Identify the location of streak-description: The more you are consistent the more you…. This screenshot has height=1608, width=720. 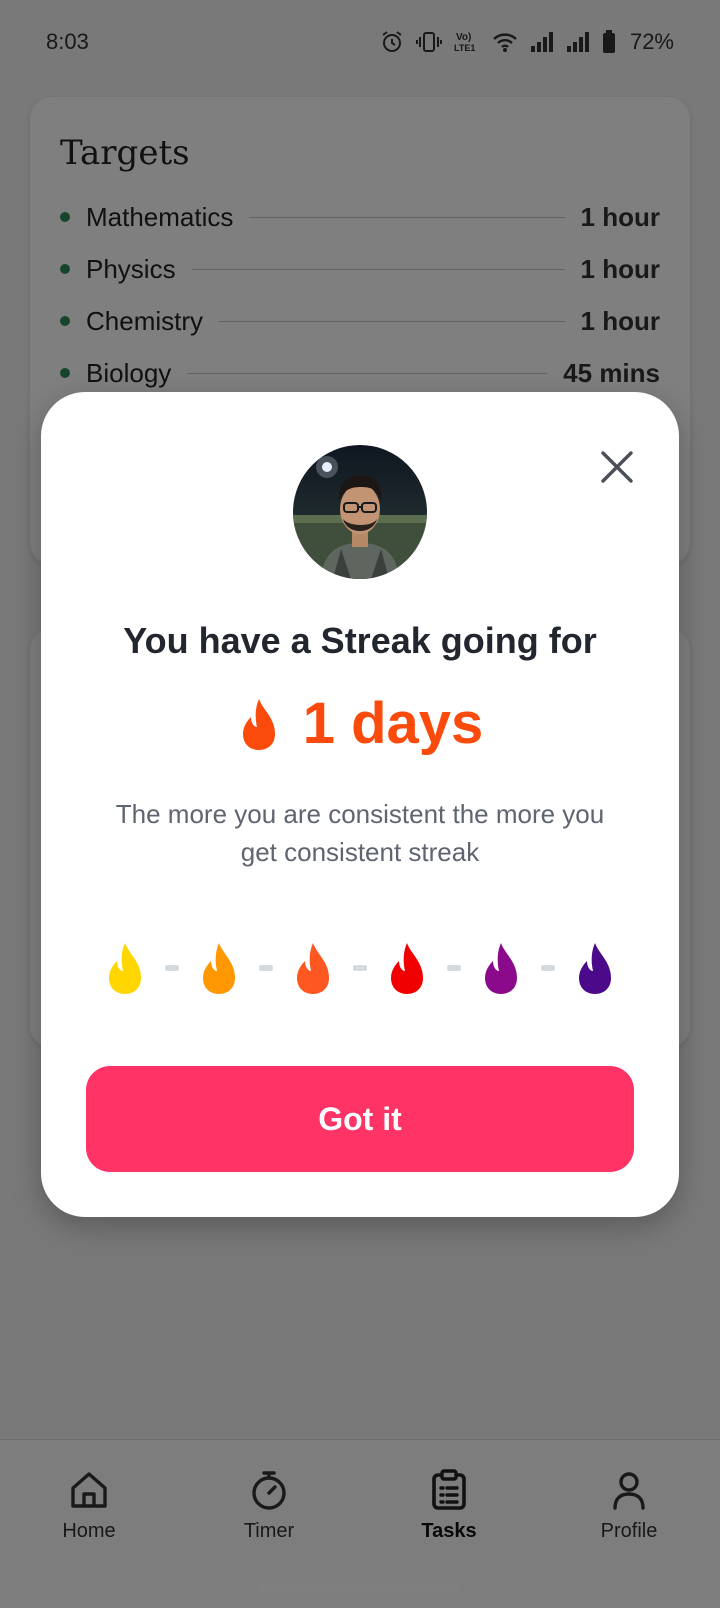
(360, 833).